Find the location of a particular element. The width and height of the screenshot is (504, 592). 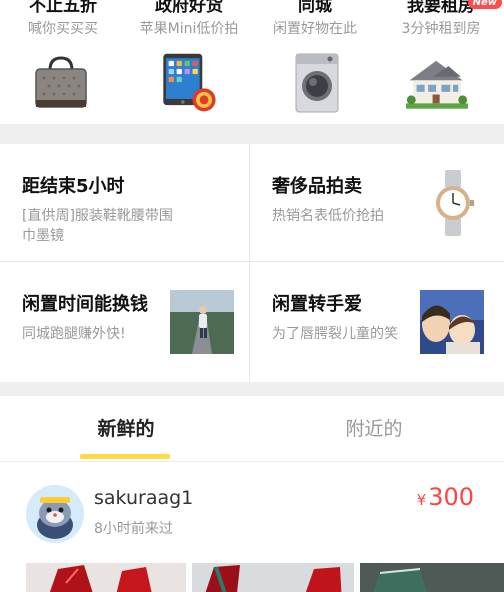

tab-nearby: 附近的 is located at coordinates (374, 427).